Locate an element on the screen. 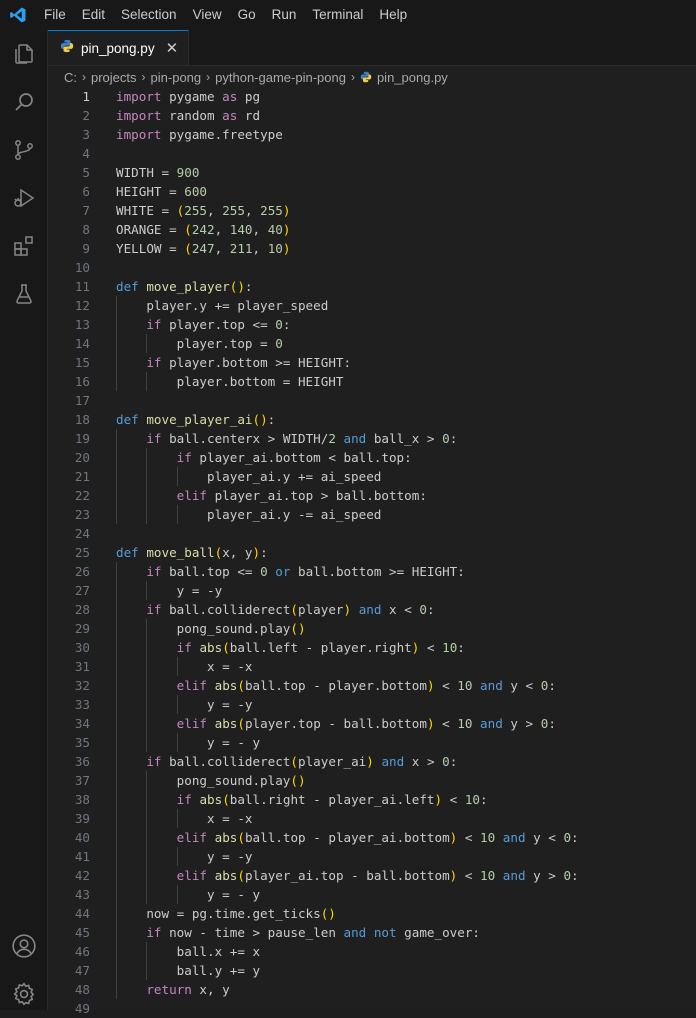 Image resolution: width=696 pixels, height=1018 pixels. code-token: ball.colliderect is located at coordinates (226, 609).